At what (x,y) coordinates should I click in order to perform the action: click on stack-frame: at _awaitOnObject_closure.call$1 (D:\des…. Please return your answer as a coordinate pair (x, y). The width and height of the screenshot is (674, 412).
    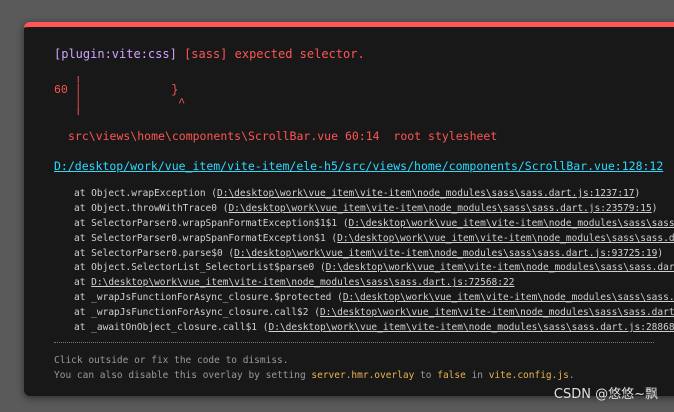
    Looking at the image, I should click on (374, 328).